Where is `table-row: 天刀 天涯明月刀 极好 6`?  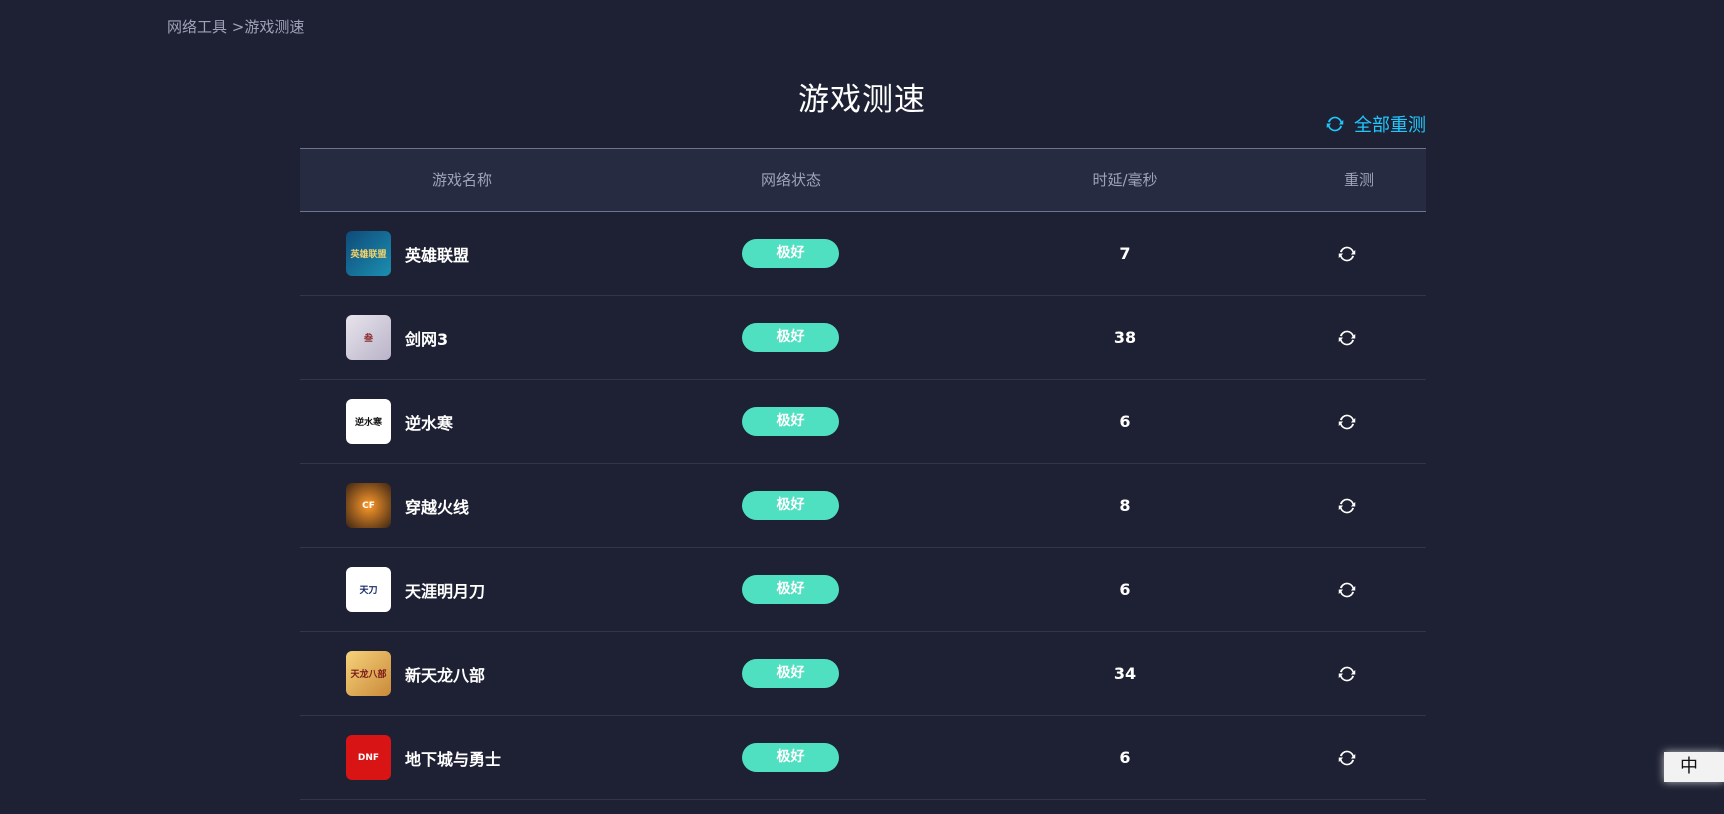
table-row: 天刀 天涯明月刀 极好 6 is located at coordinates (863, 590).